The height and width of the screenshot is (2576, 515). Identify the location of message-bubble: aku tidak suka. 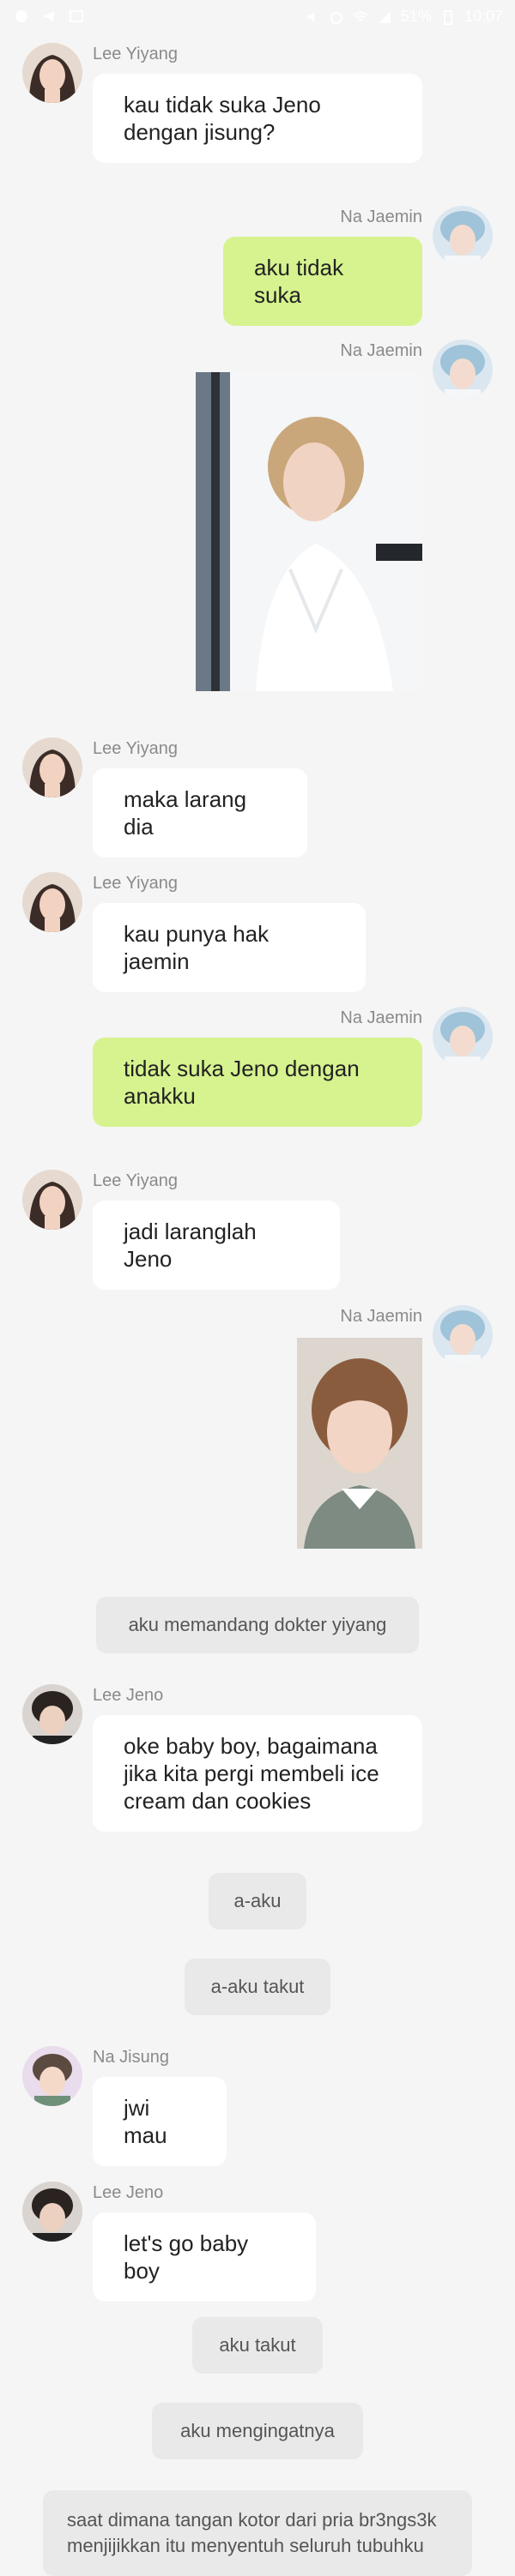
(322, 281).